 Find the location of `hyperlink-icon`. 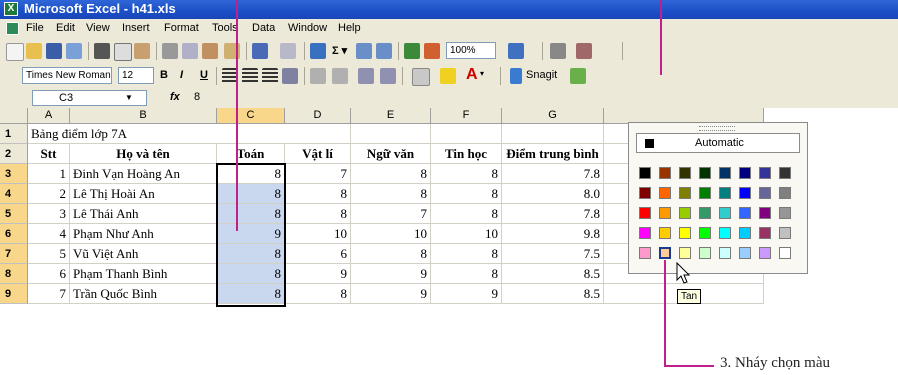

hyperlink-icon is located at coordinates (318, 51).